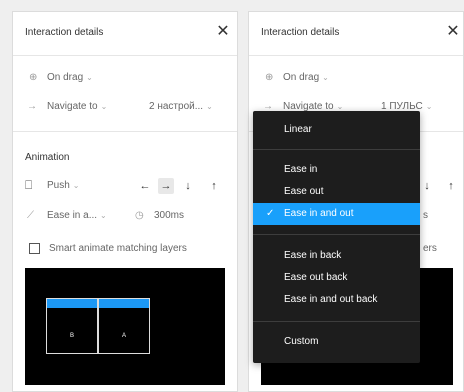 This screenshot has height=392, width=464. Describe the element at coordinates (425, 215) in the screenshot. I see `duration-input-partial: s` at that location.